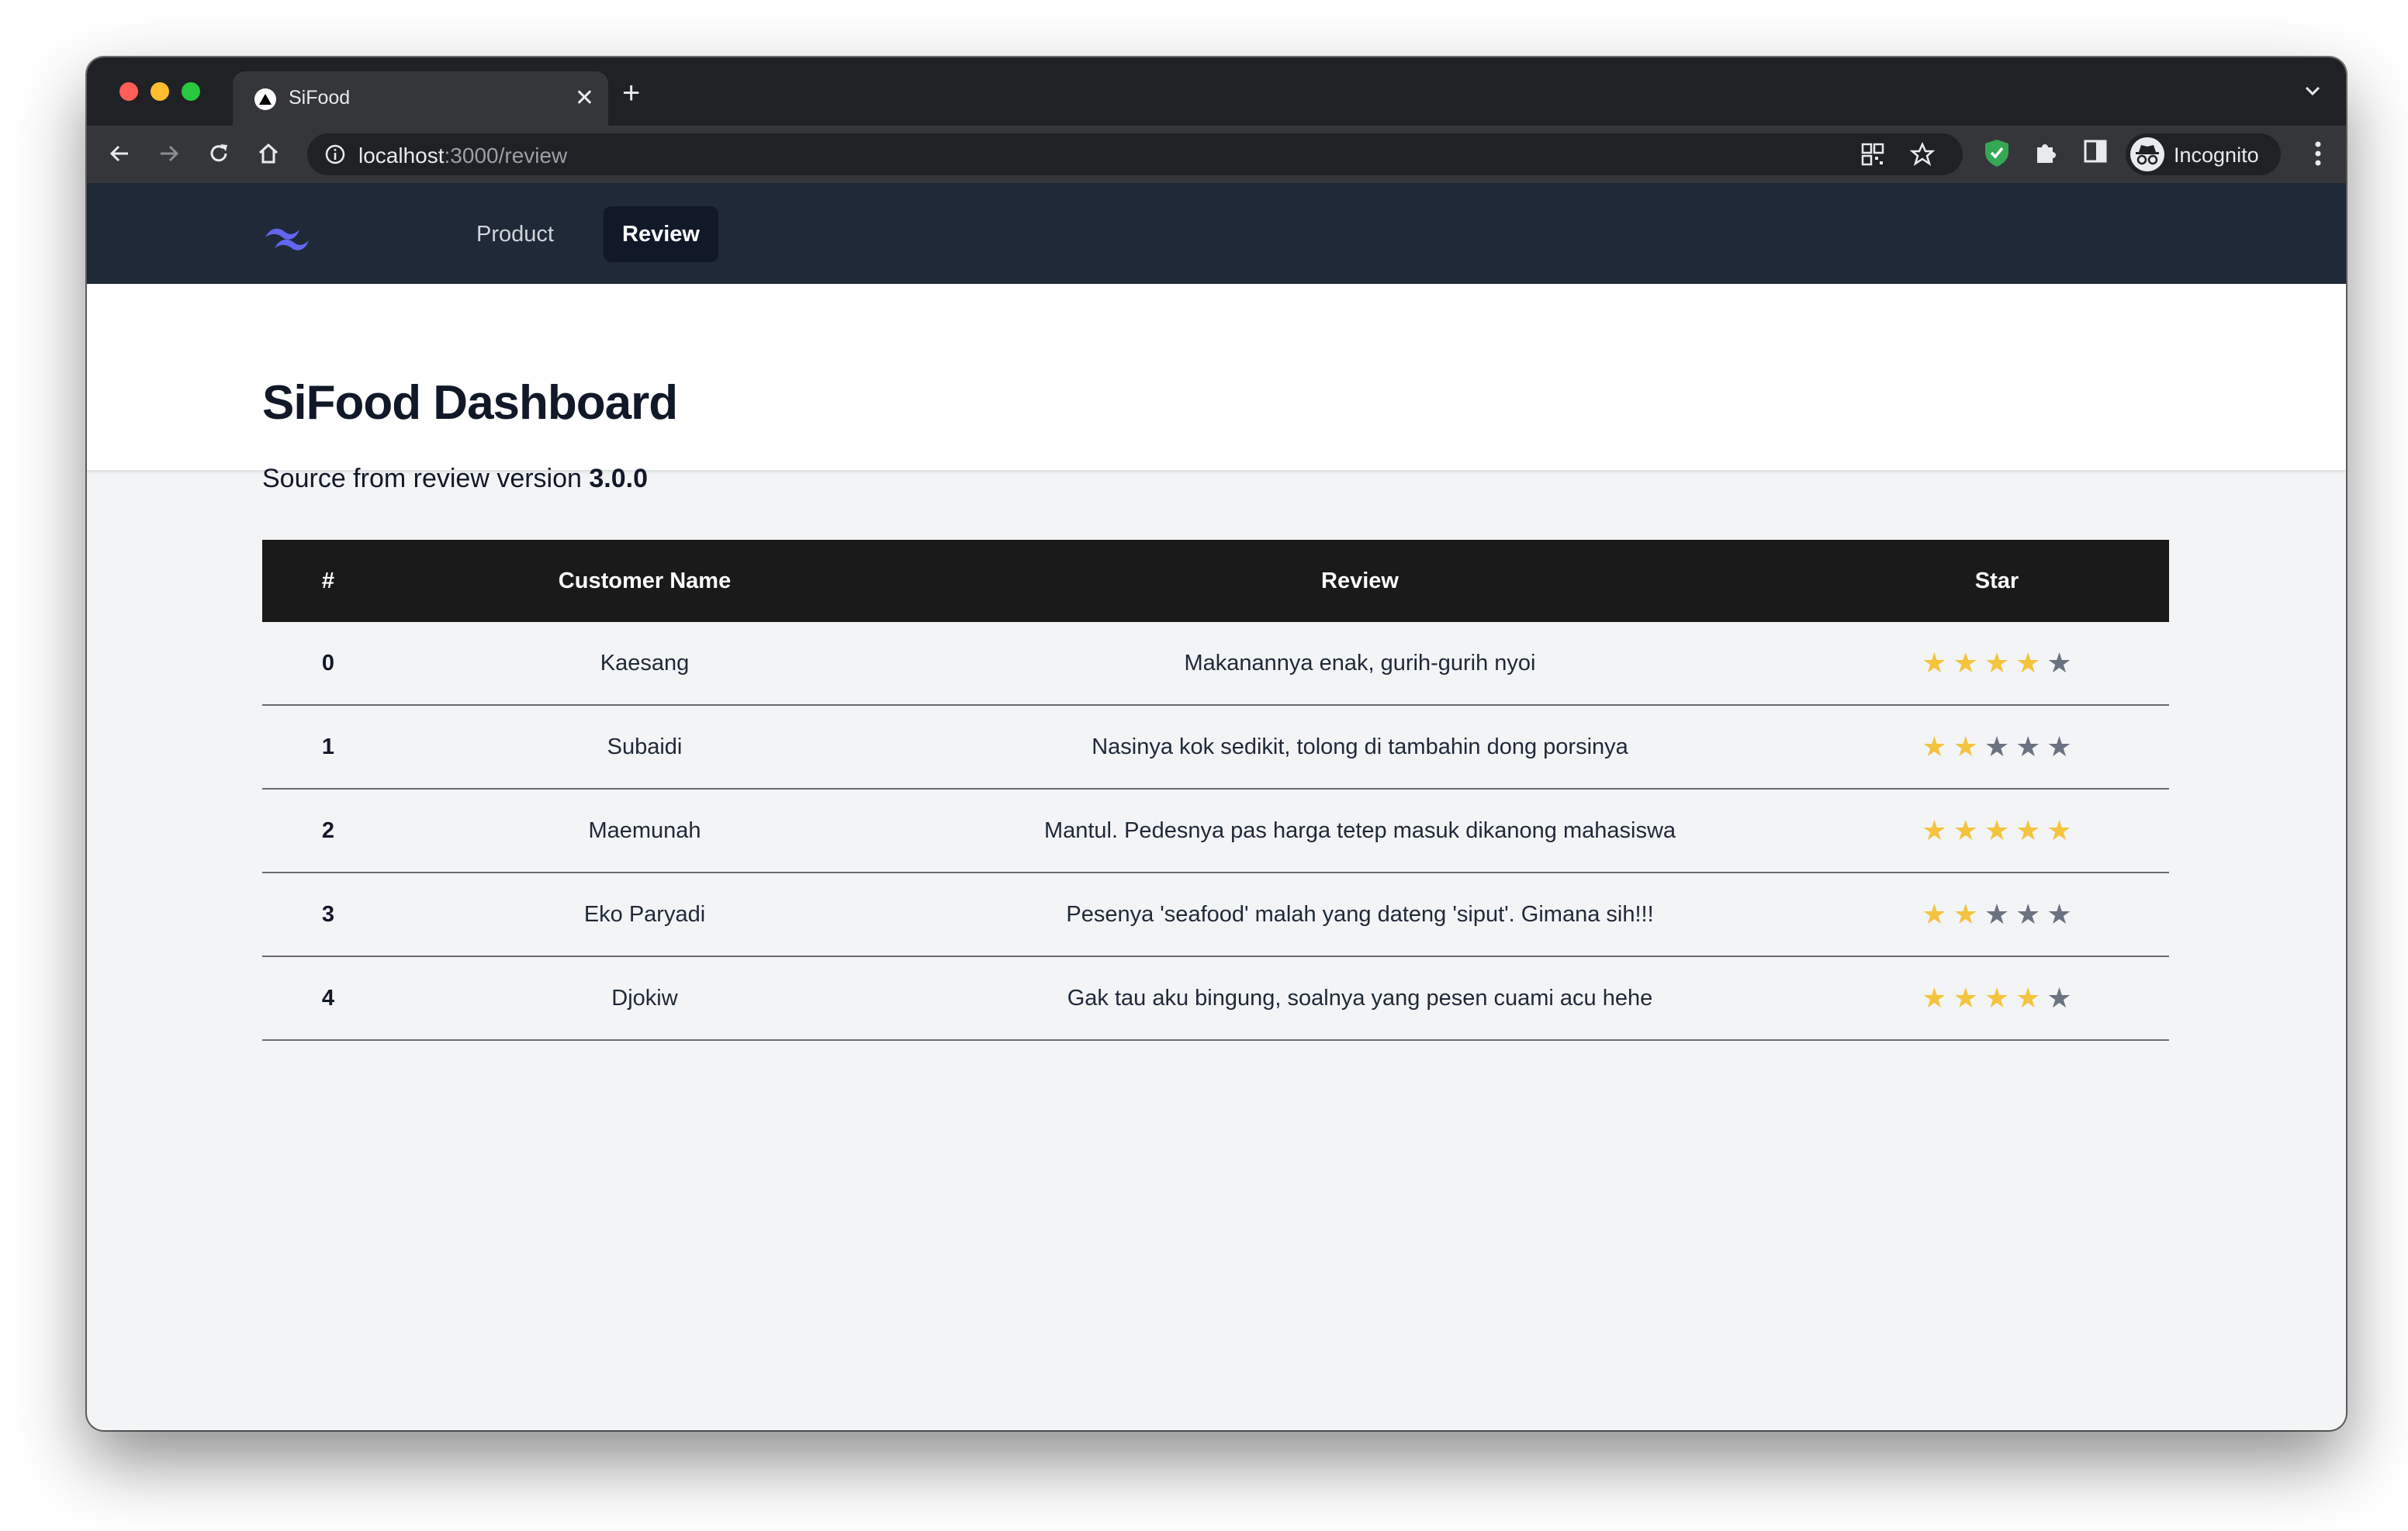  Describe the element at coordinates (1135, 154) in the screenshot. I see `address-bar: localhost:3000/review` at that location.